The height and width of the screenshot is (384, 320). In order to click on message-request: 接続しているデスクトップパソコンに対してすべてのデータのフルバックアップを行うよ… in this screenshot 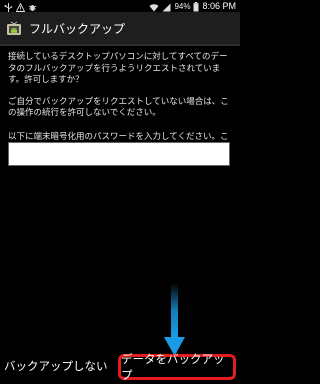, I will do `click(118, 68)`.